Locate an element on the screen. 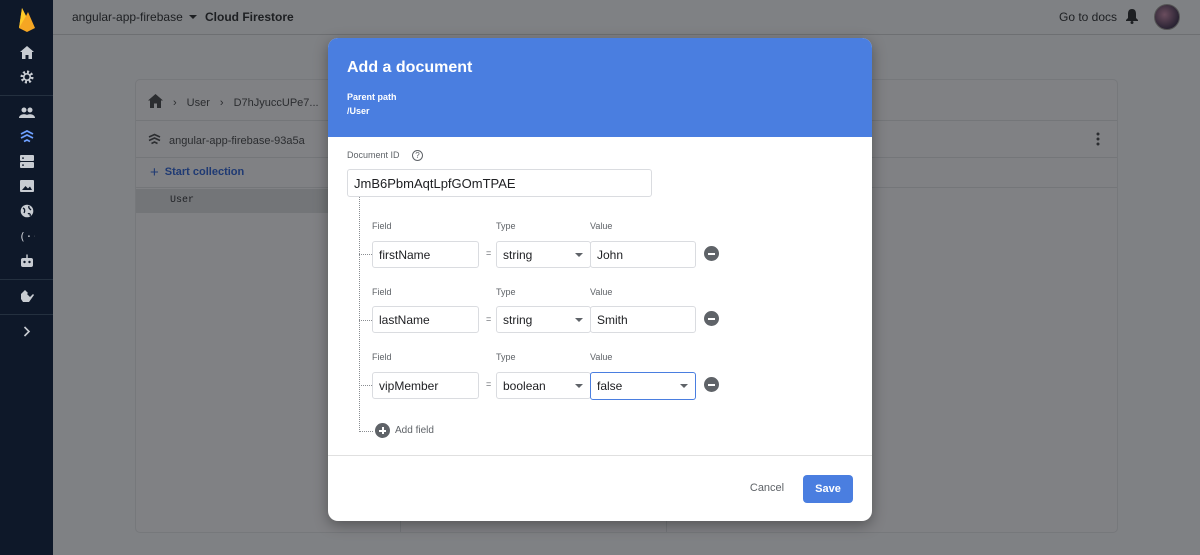 This screenshot has height=555, width=1200. users-icon is located at coordinates (27, 112).